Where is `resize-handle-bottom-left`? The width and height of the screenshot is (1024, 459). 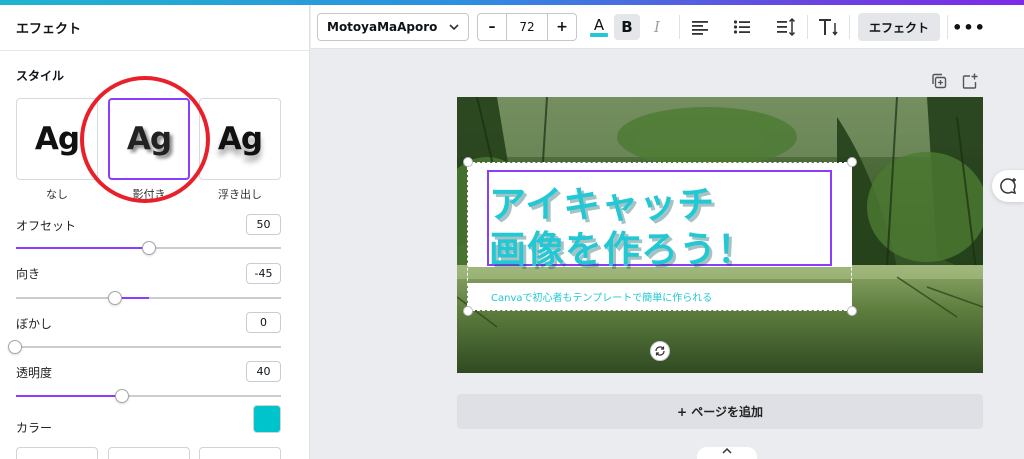 resize-handle-bottom-left is located at coordinates (468, 311).